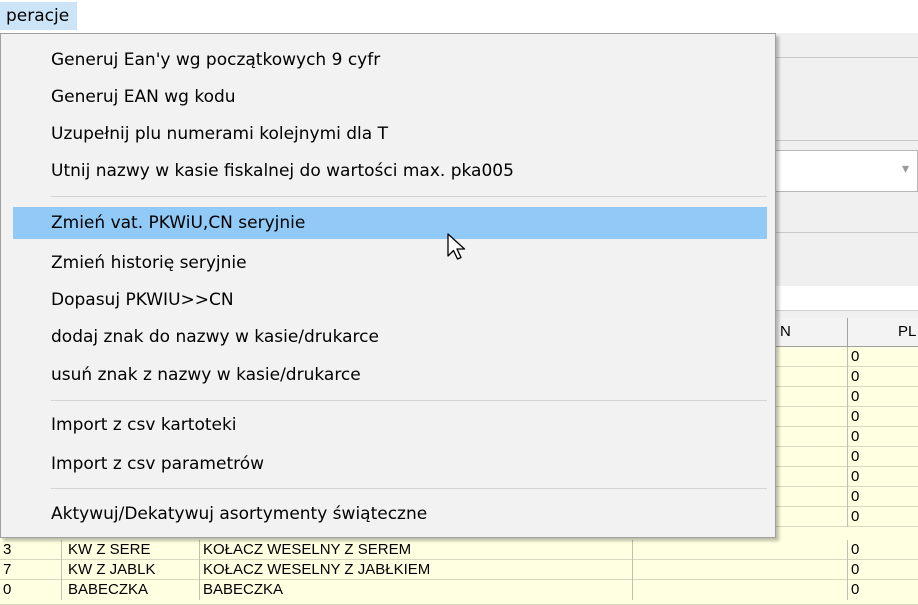 This screenshot has height=605, width=918. Describe the element at coordinates (390, 337) in the screenshot. I see `menu-item-dodaj-znak: dodaj znak do nazwy w kasie/drukarce` at that location.